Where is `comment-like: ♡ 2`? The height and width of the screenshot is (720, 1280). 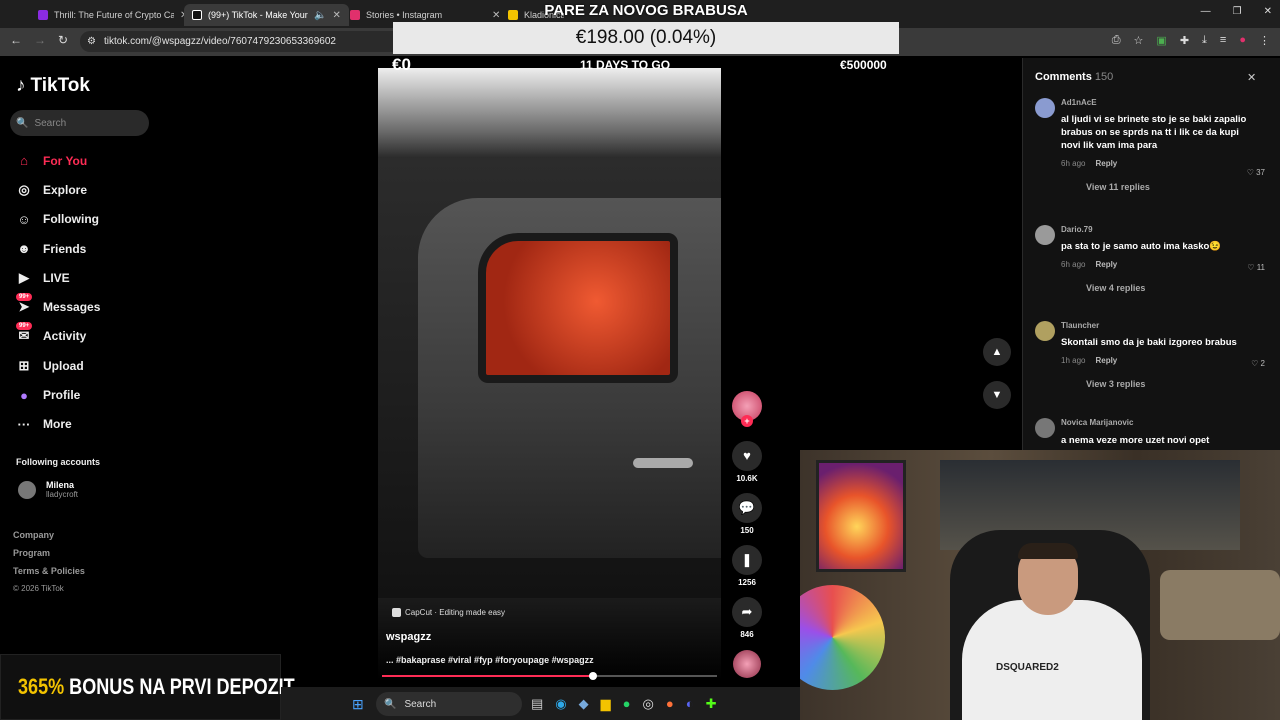
comment-like: ♡ 2 is located at coordinates (1258, 363).